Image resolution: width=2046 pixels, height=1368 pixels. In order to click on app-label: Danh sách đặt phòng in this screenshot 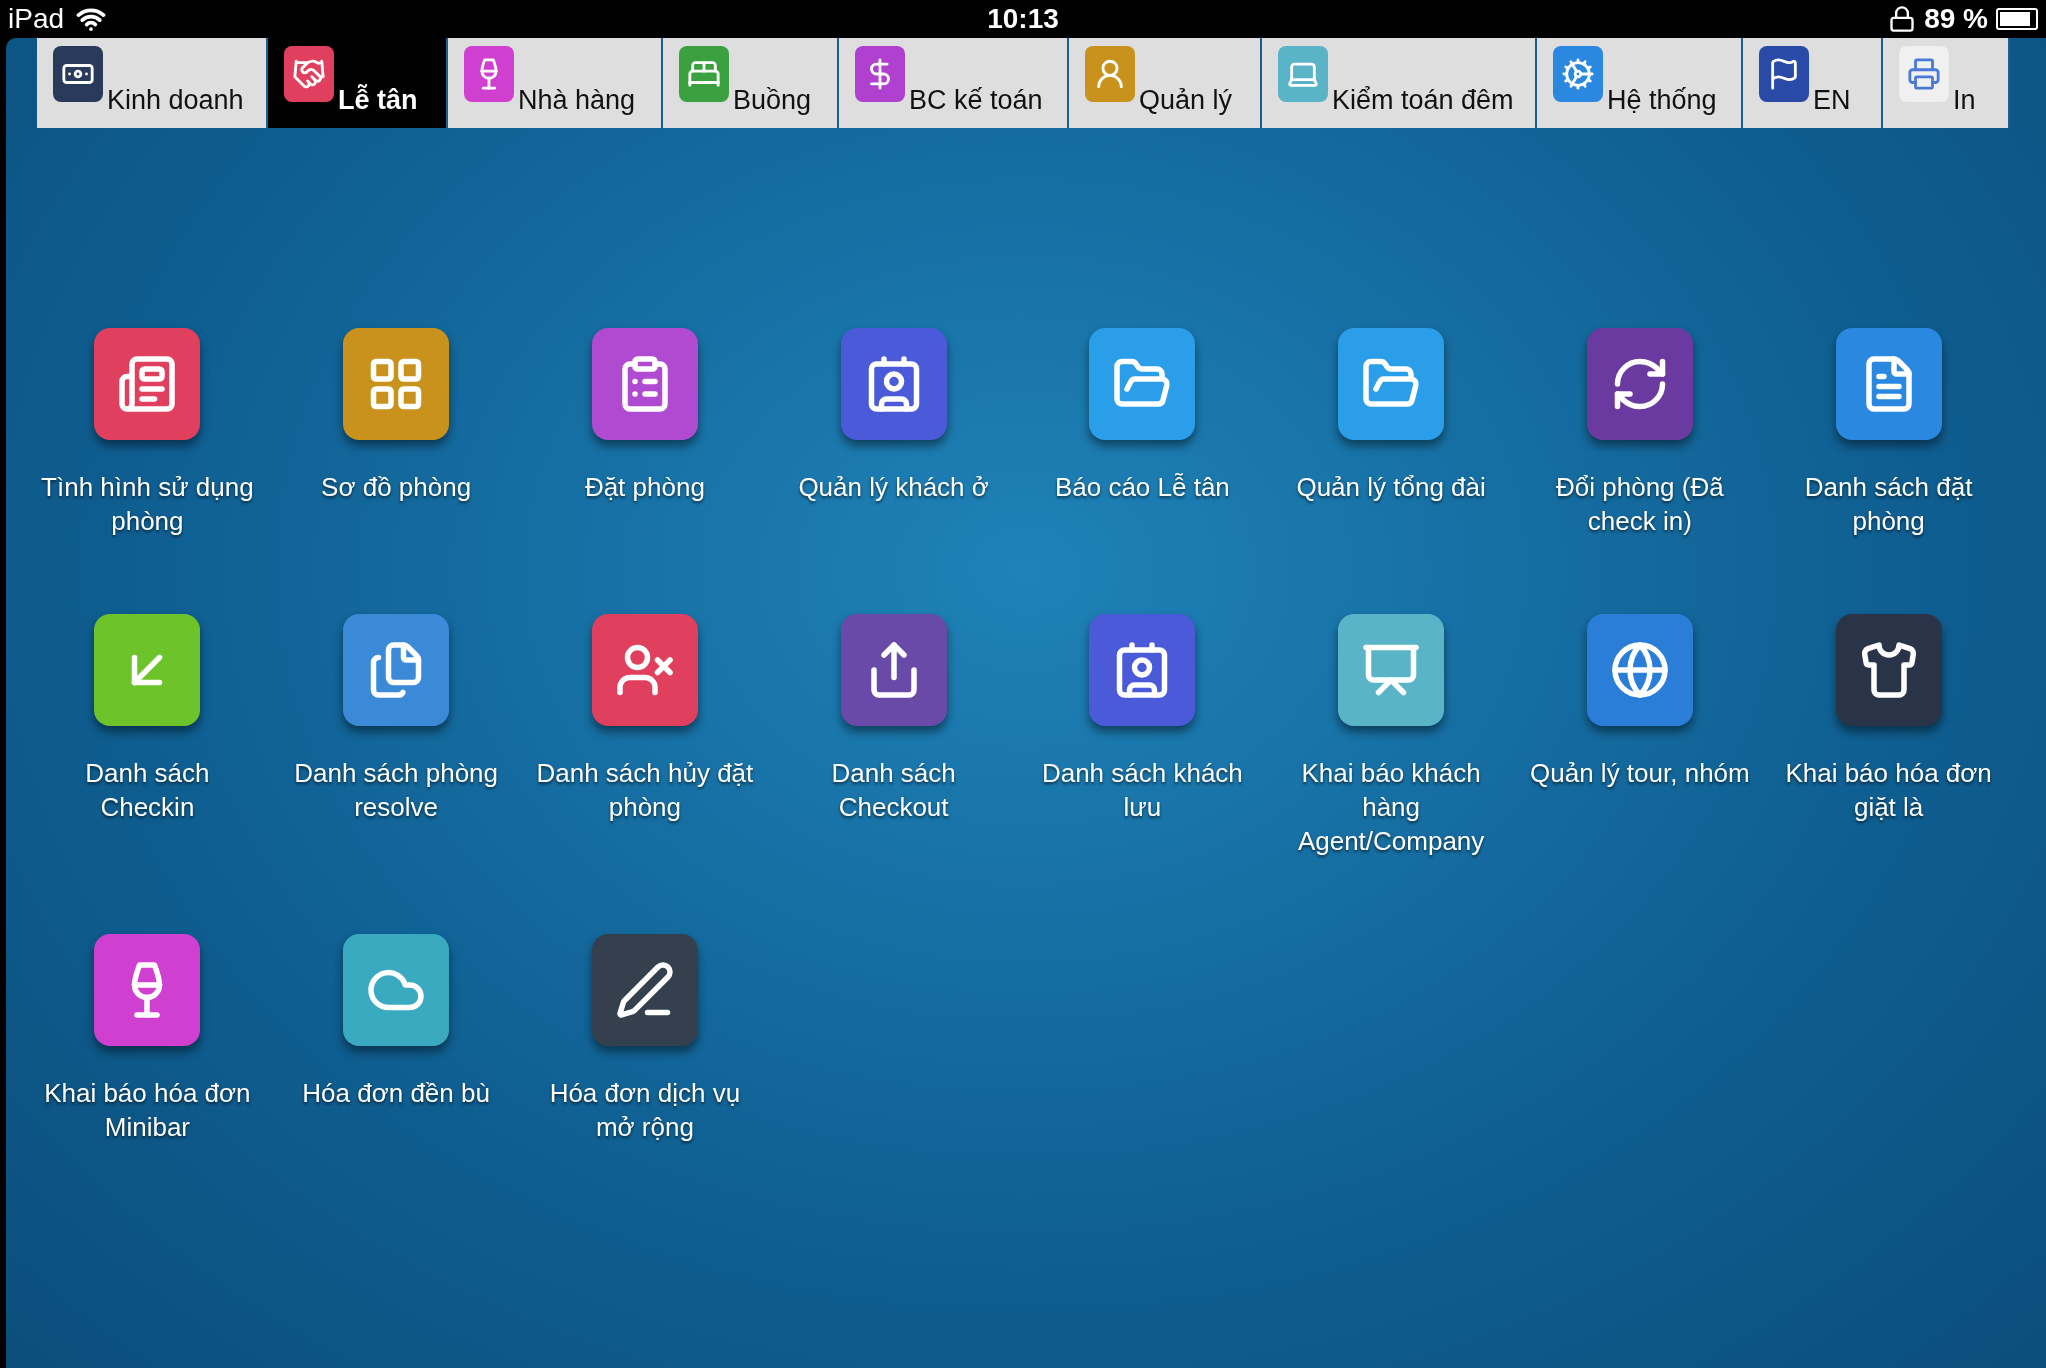, I will do `click(1889, 504)`.